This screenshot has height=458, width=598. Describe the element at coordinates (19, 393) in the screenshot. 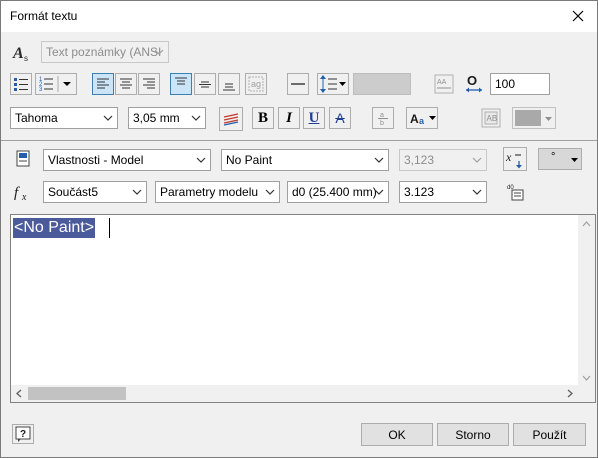

I see `scroll-left-icon` at that location.